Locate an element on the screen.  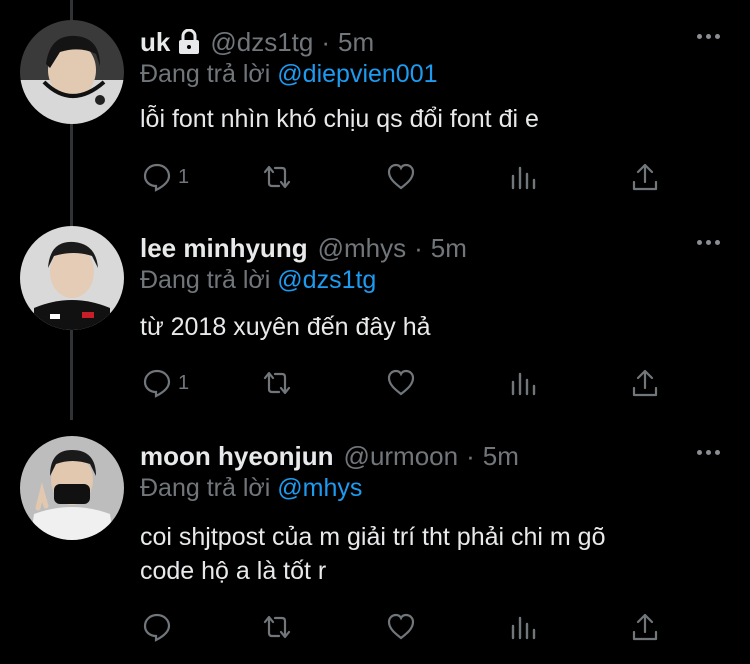
lock-icon is located at coordinates (189, 42).